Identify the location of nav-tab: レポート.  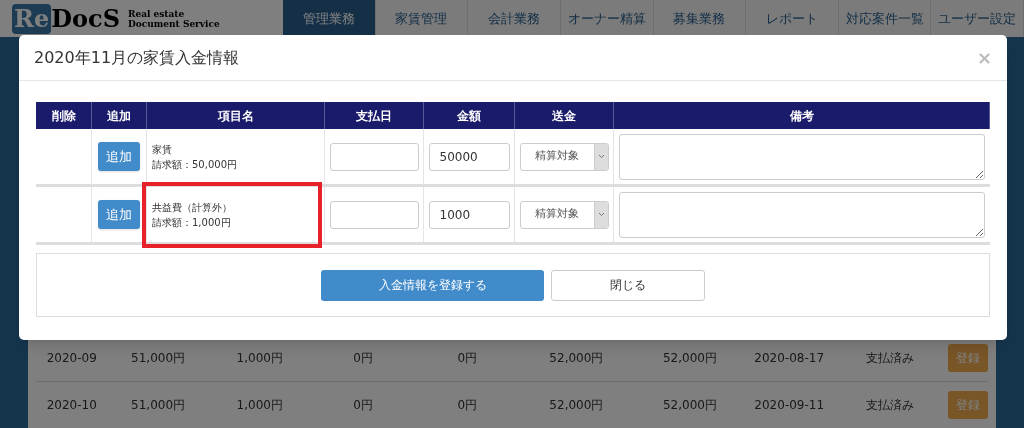
(792, 18).